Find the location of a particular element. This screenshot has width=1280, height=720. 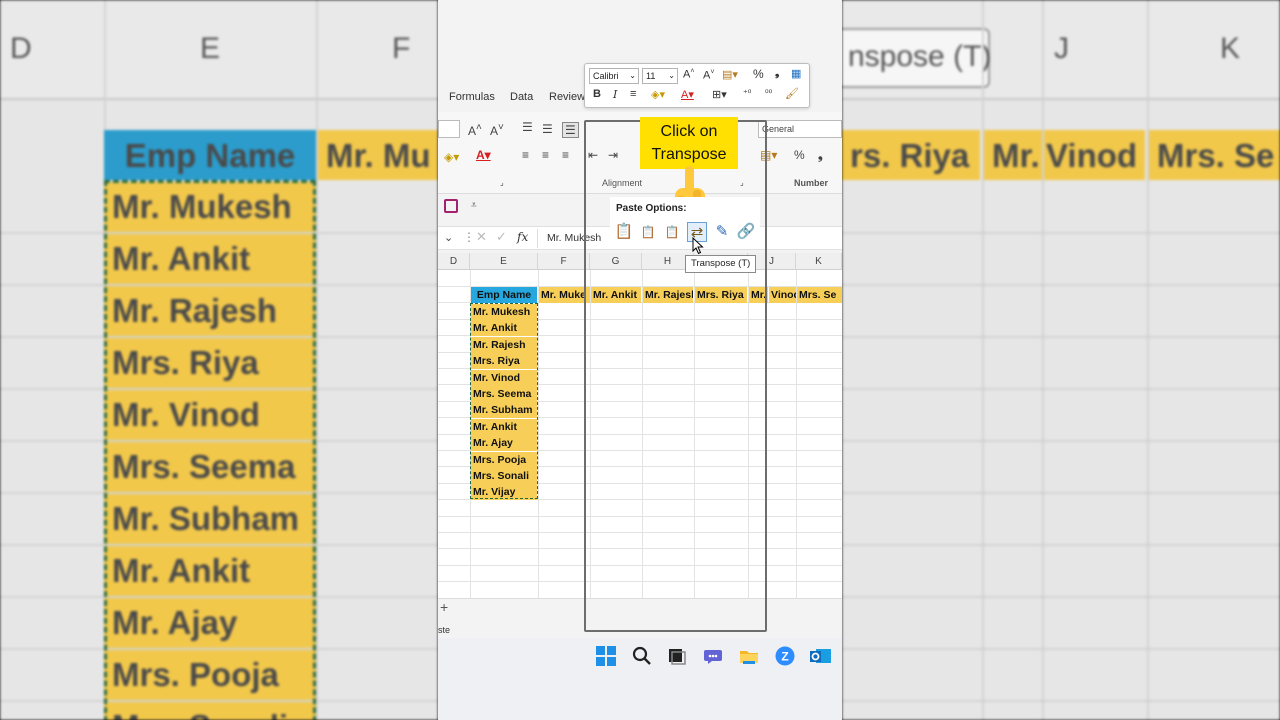

cell-e-header: Emp Name is located at coordinates (504, 295).